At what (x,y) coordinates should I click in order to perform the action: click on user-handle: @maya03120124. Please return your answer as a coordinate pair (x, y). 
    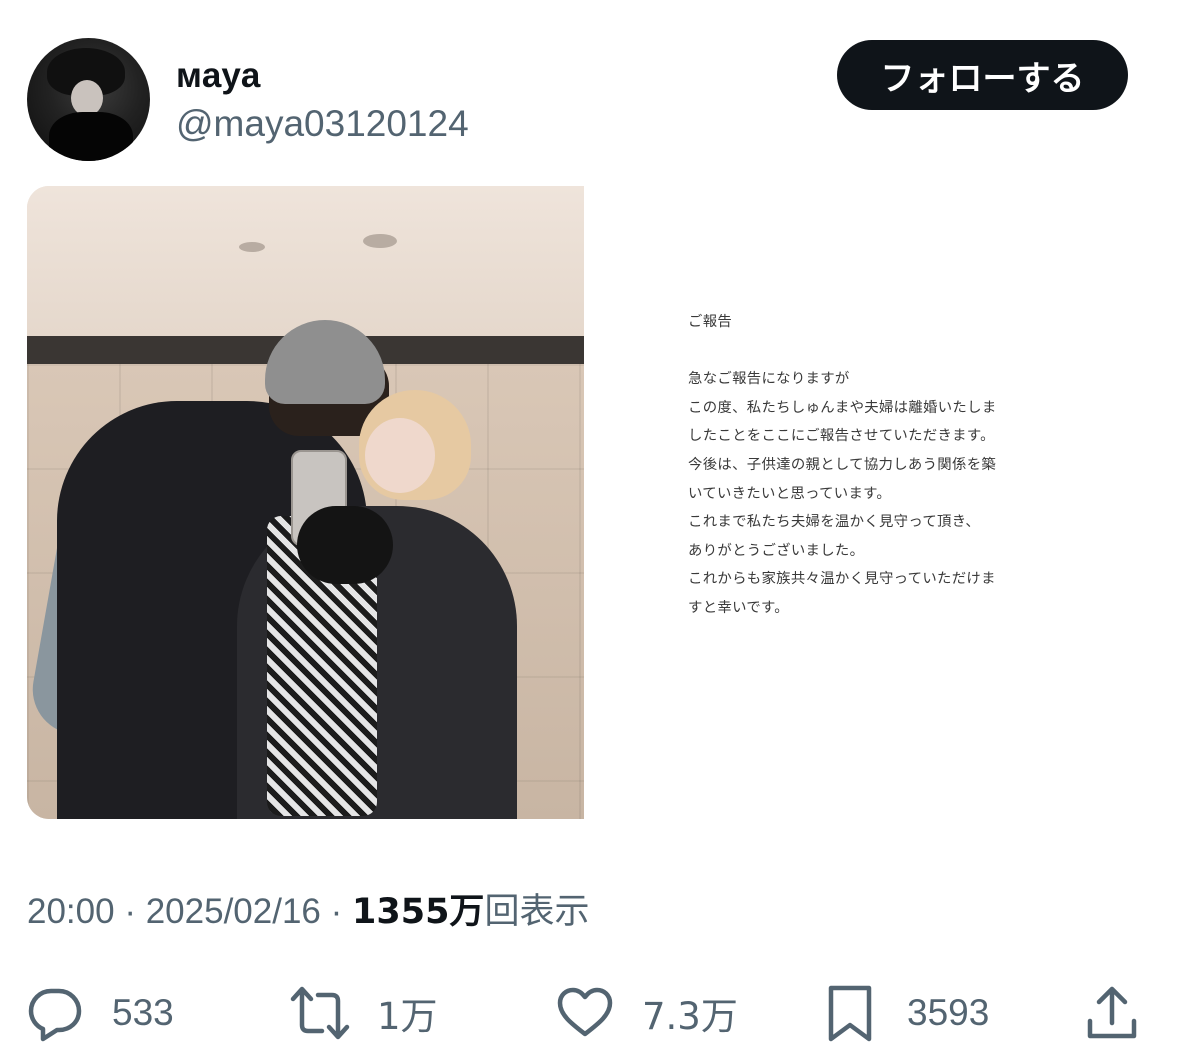
    Looking at the image, I should click on (322, 124).